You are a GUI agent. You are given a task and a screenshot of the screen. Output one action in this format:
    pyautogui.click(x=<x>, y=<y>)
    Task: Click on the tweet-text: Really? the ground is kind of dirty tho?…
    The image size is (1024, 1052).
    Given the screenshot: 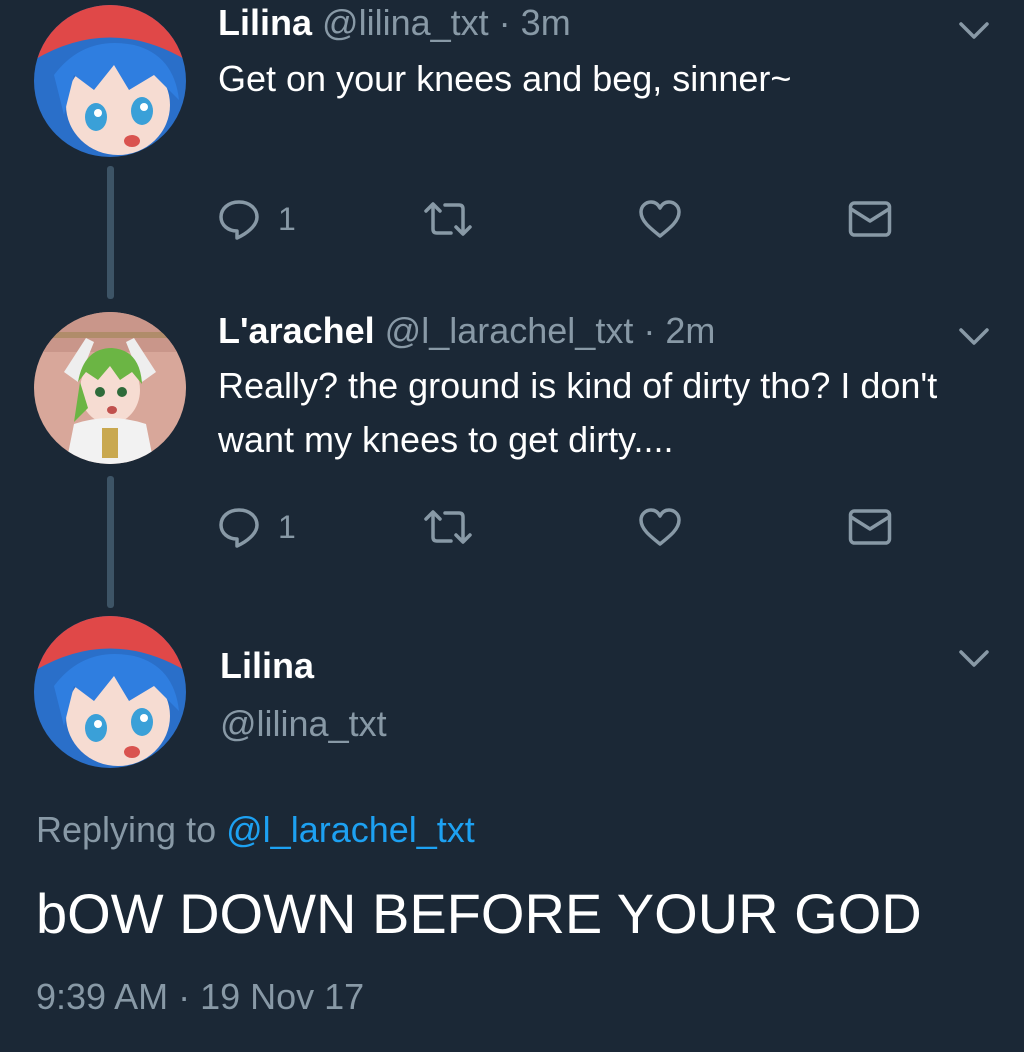 What is the action you would take?
    pyautogui.click(x=578, y=412)
    